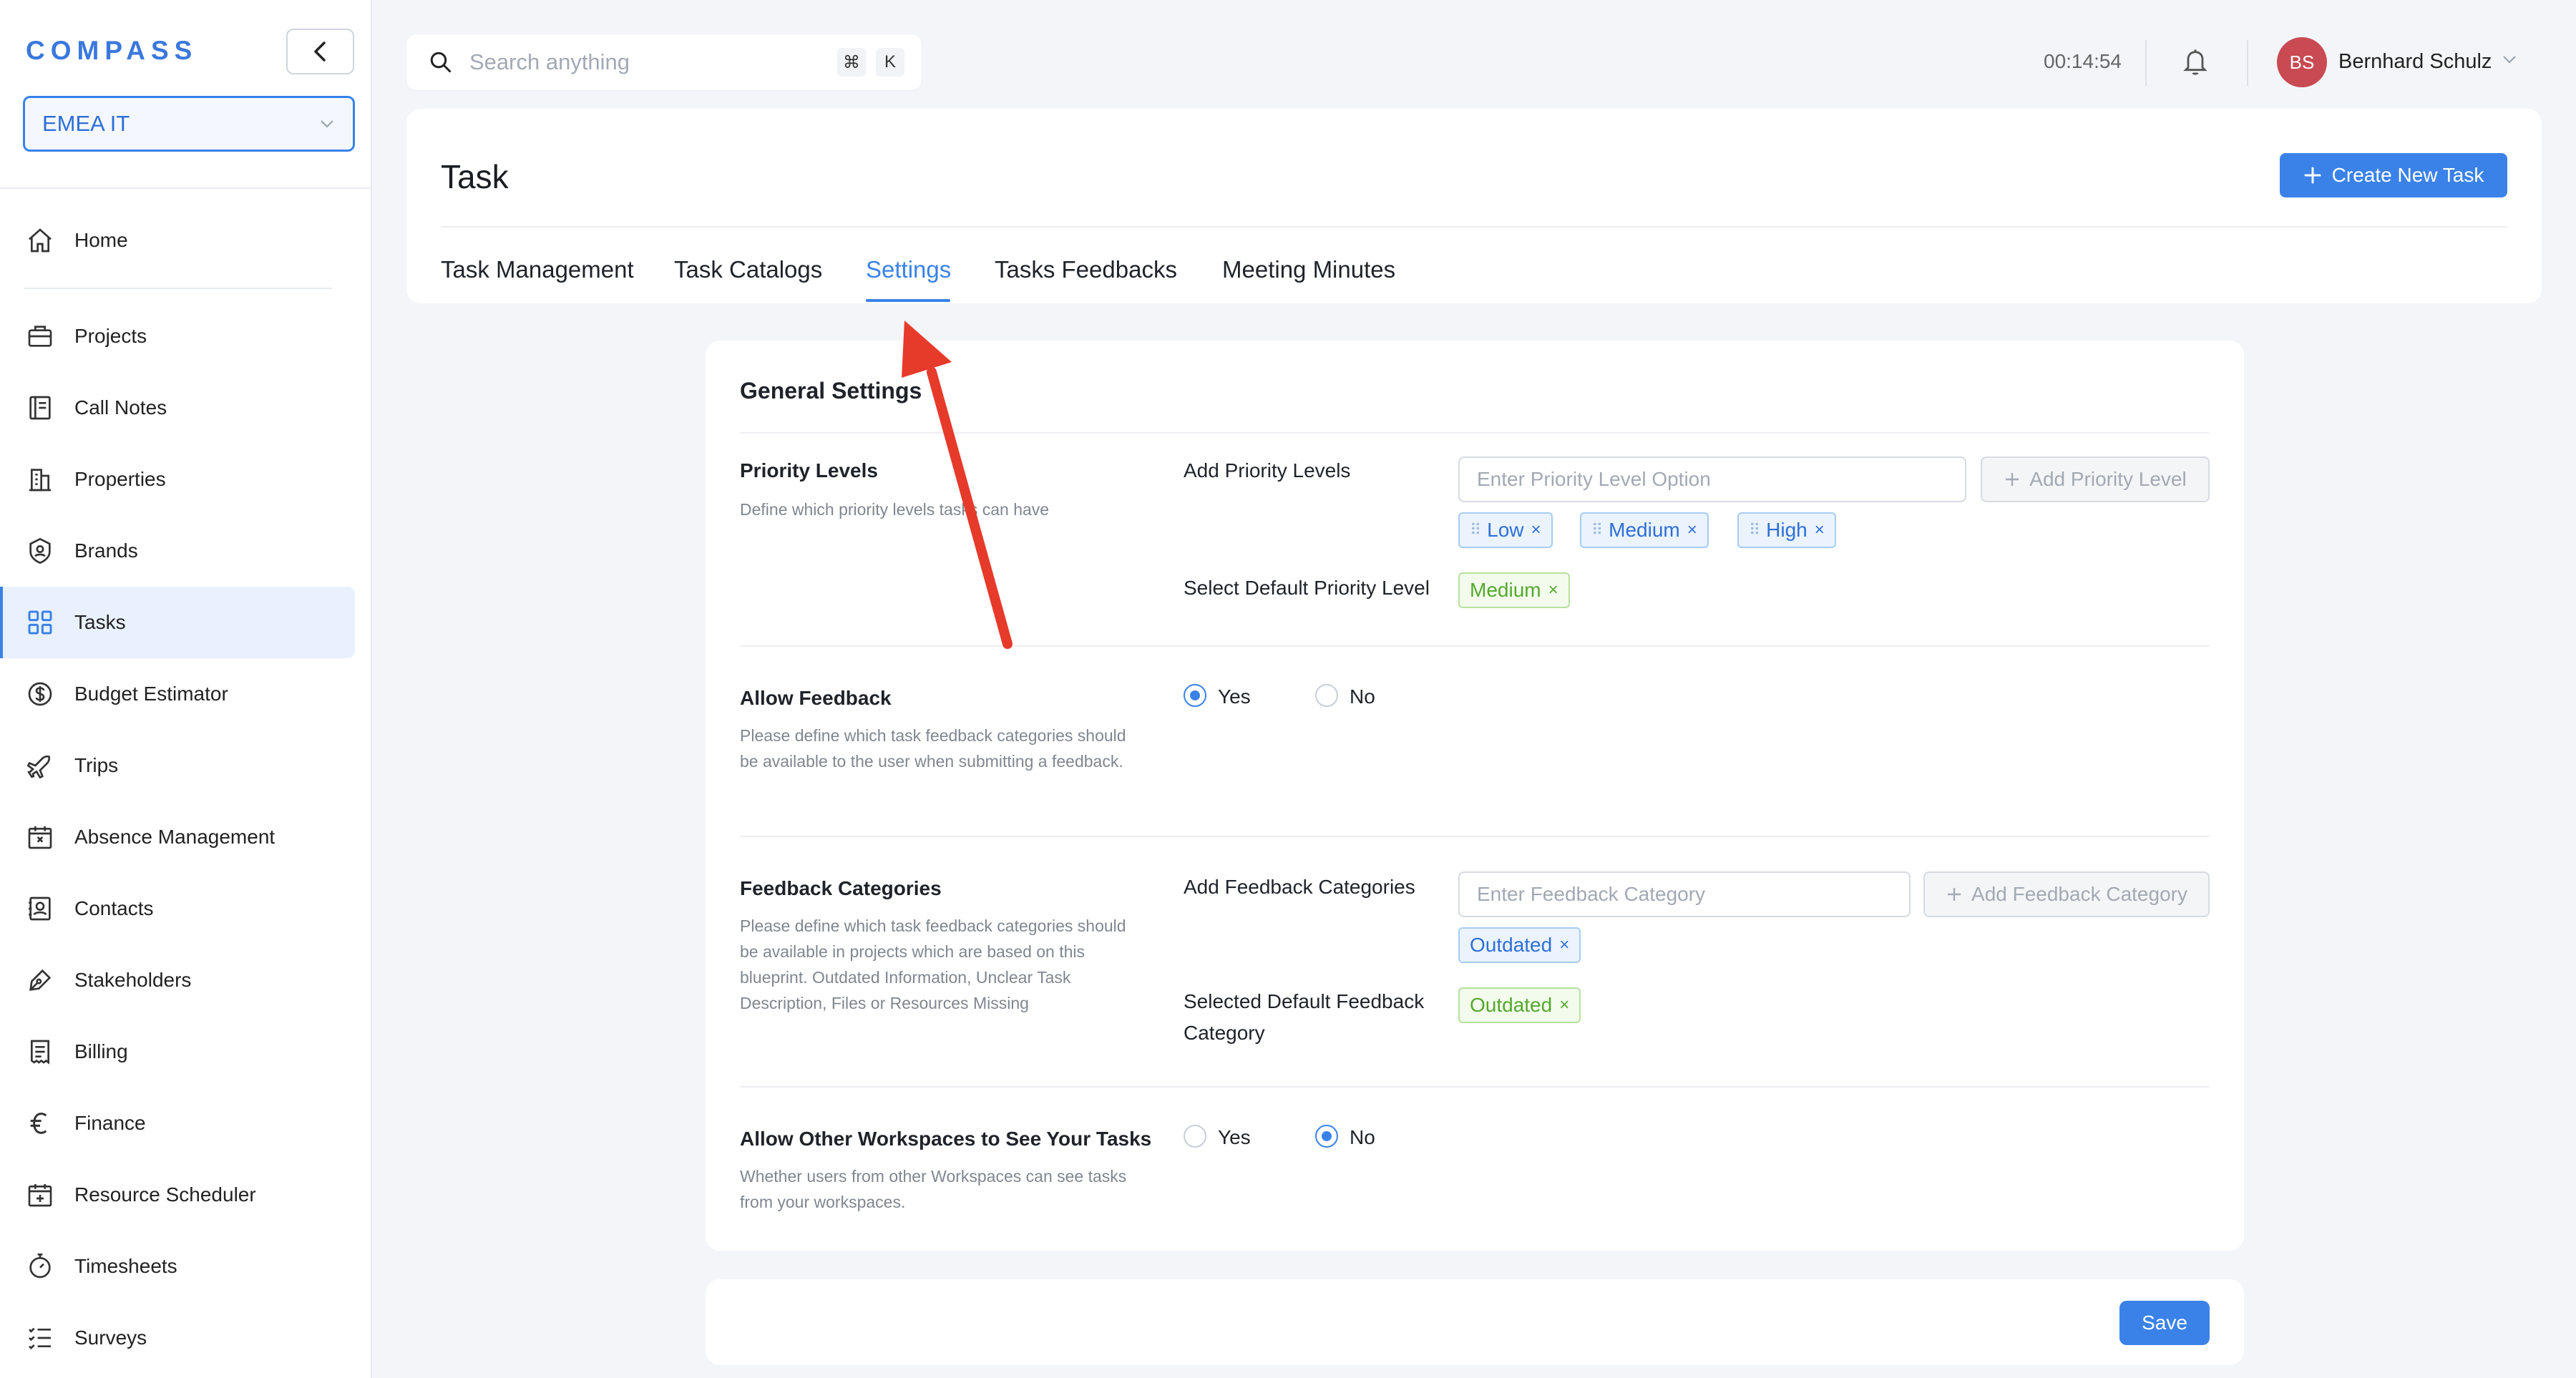  I want to click on bell-icon, so click(2195, 61).